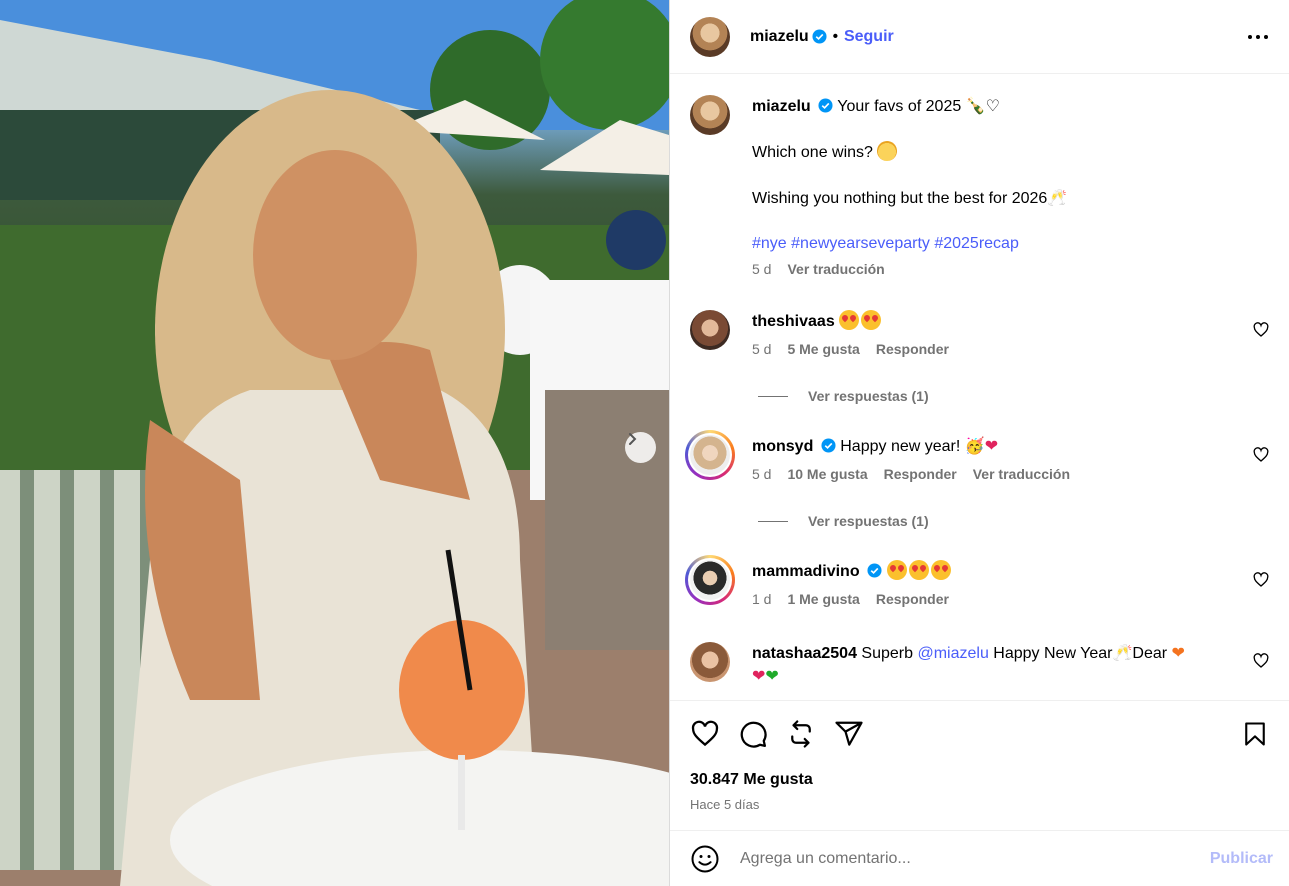 The height and width of the screenshot is (886, 1289). I want to click on add-comment-bar: Publicar, so click(979, 858).